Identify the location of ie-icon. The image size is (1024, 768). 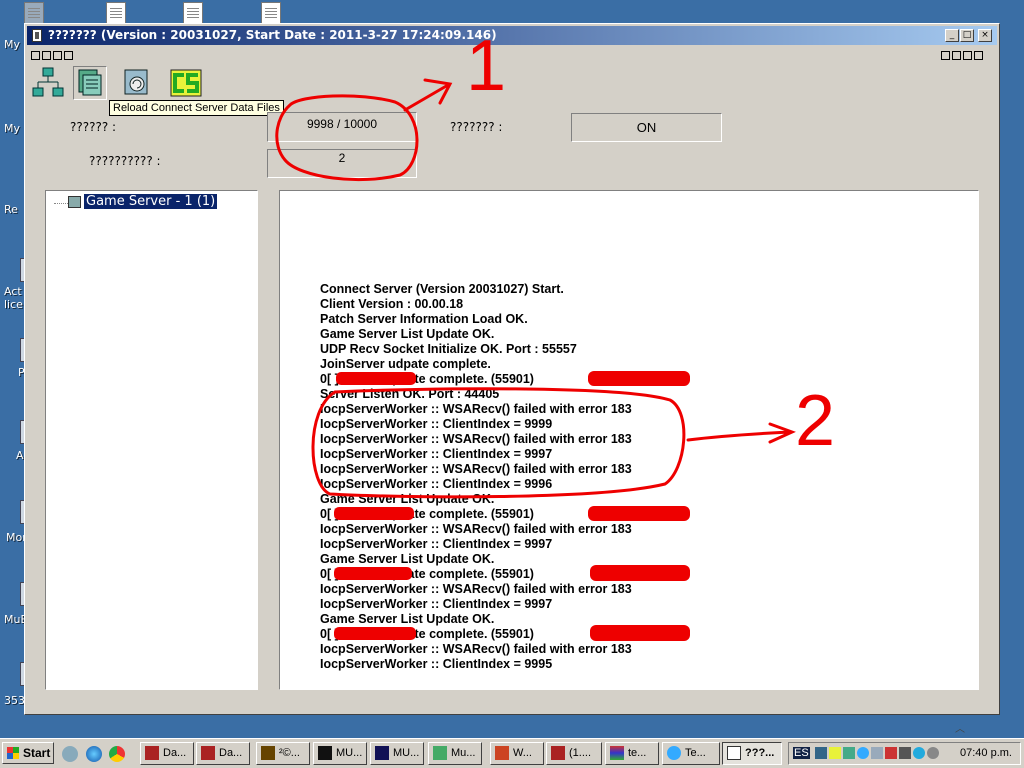
(94, 754).